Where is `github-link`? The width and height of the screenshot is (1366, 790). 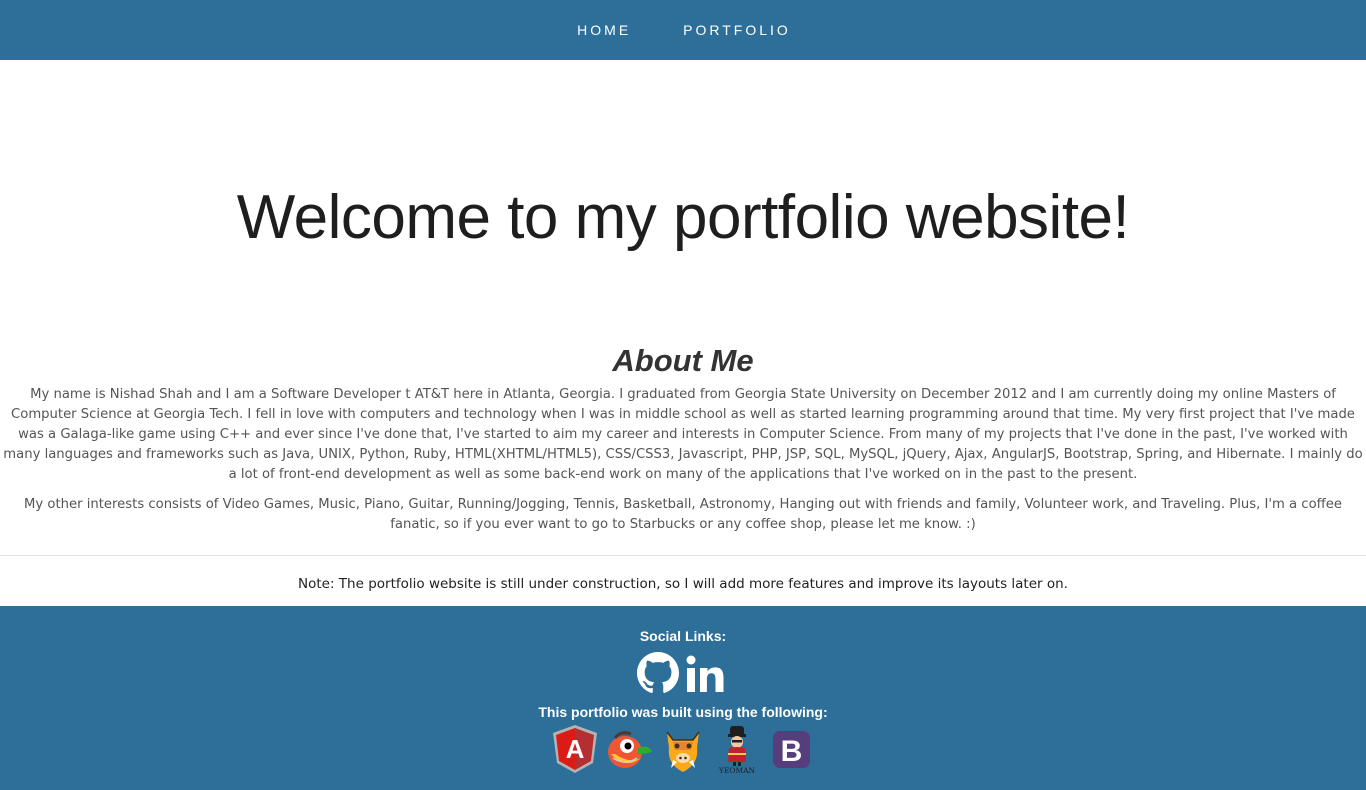 github-link is located at coordinates (658, 676).